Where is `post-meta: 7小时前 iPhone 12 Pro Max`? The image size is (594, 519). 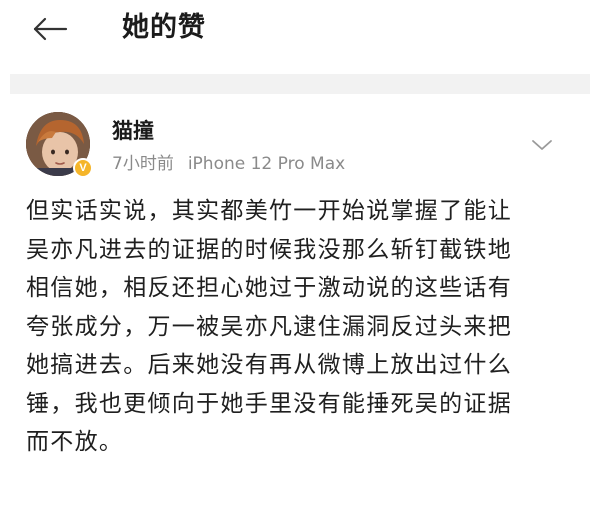
post-meta: 7小时前 iPhone 12 Pro Max is located at coordinates (228, 164).